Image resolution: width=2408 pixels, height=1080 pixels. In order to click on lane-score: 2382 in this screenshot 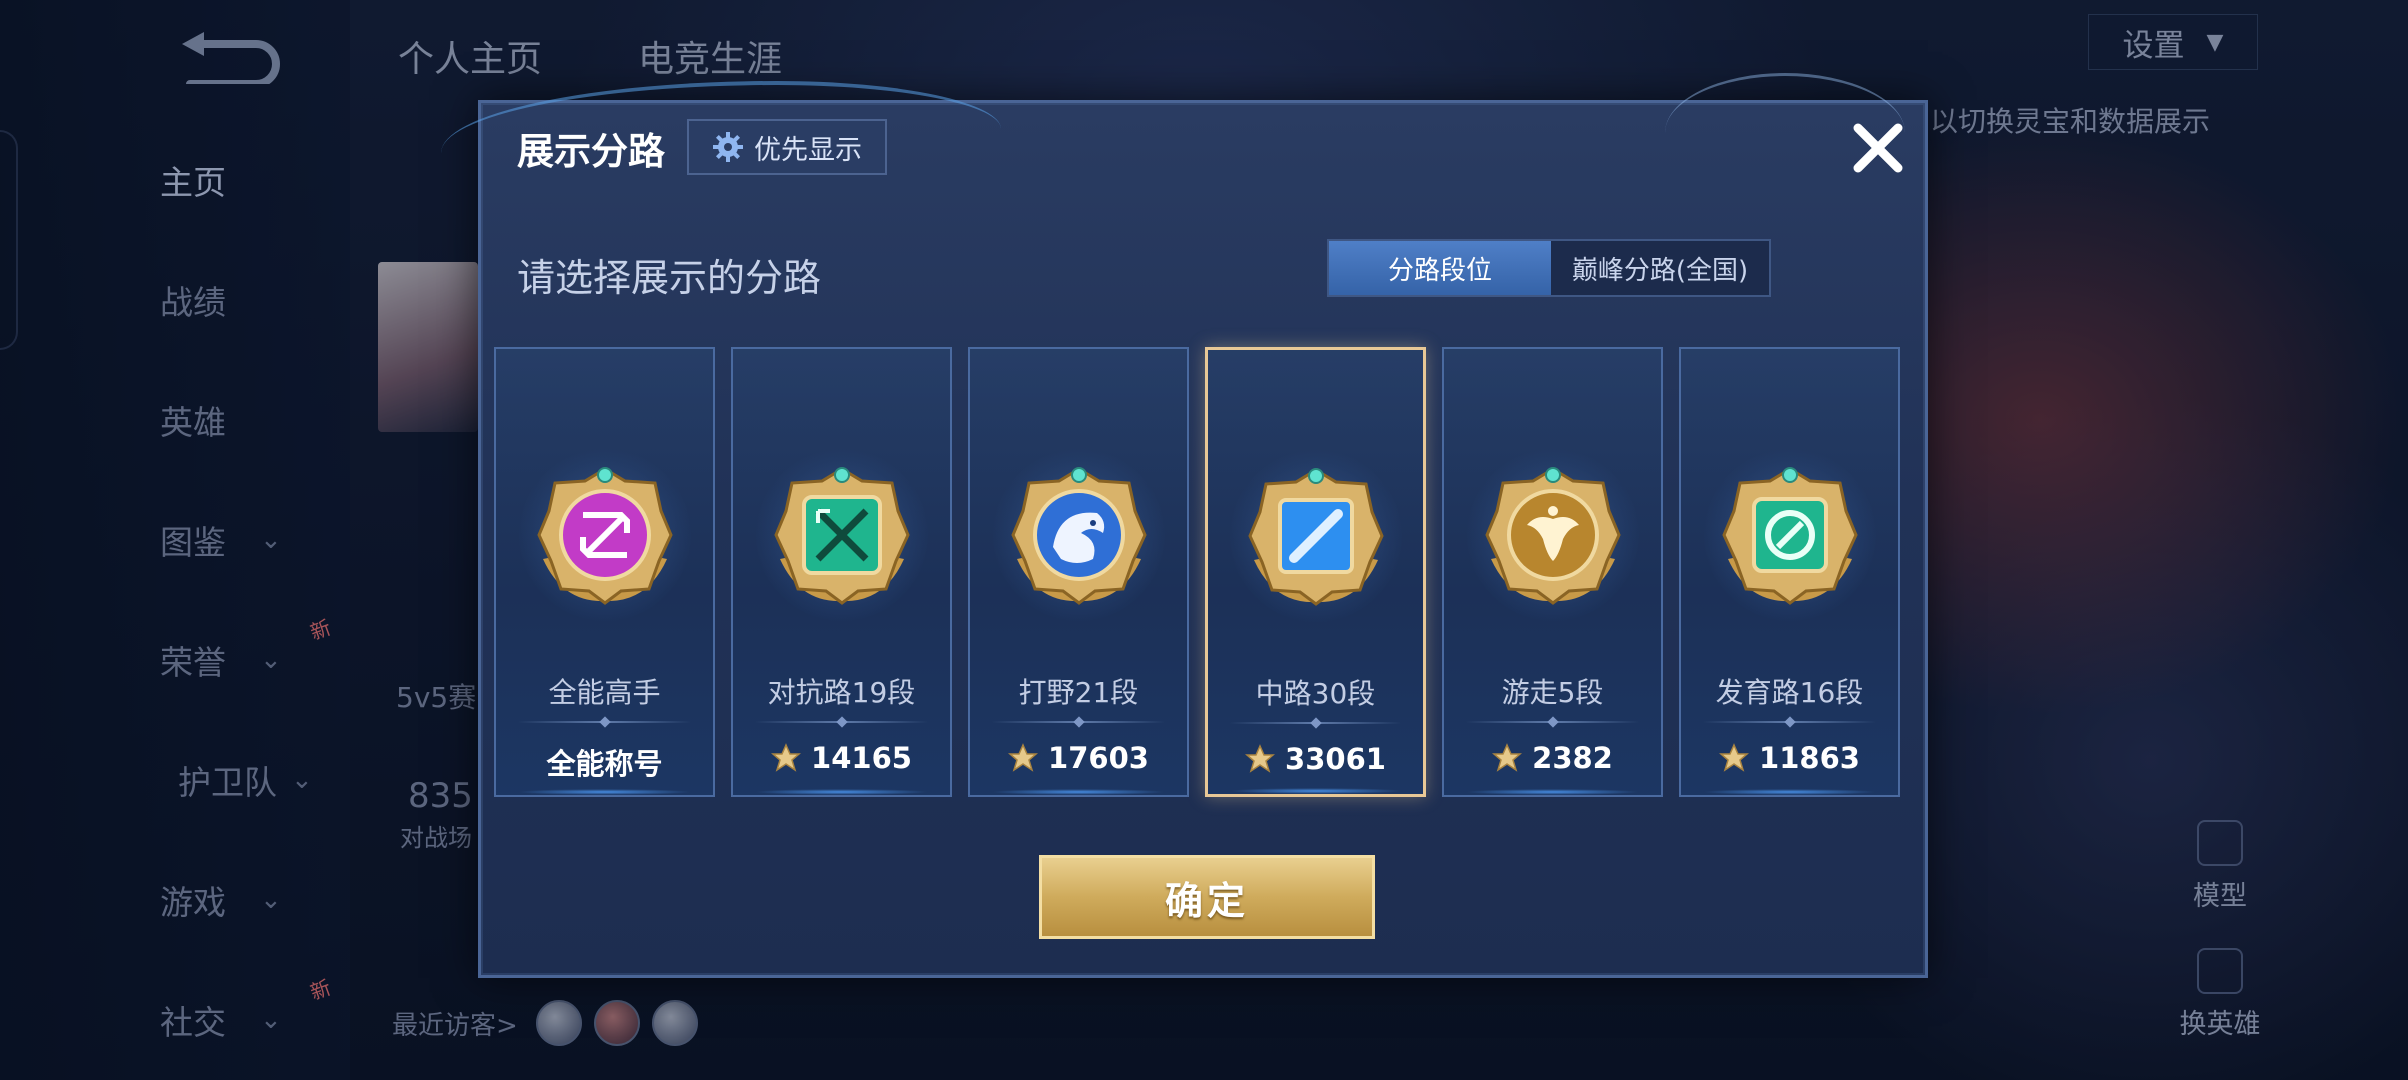, I will do `click(1552, 758)`.